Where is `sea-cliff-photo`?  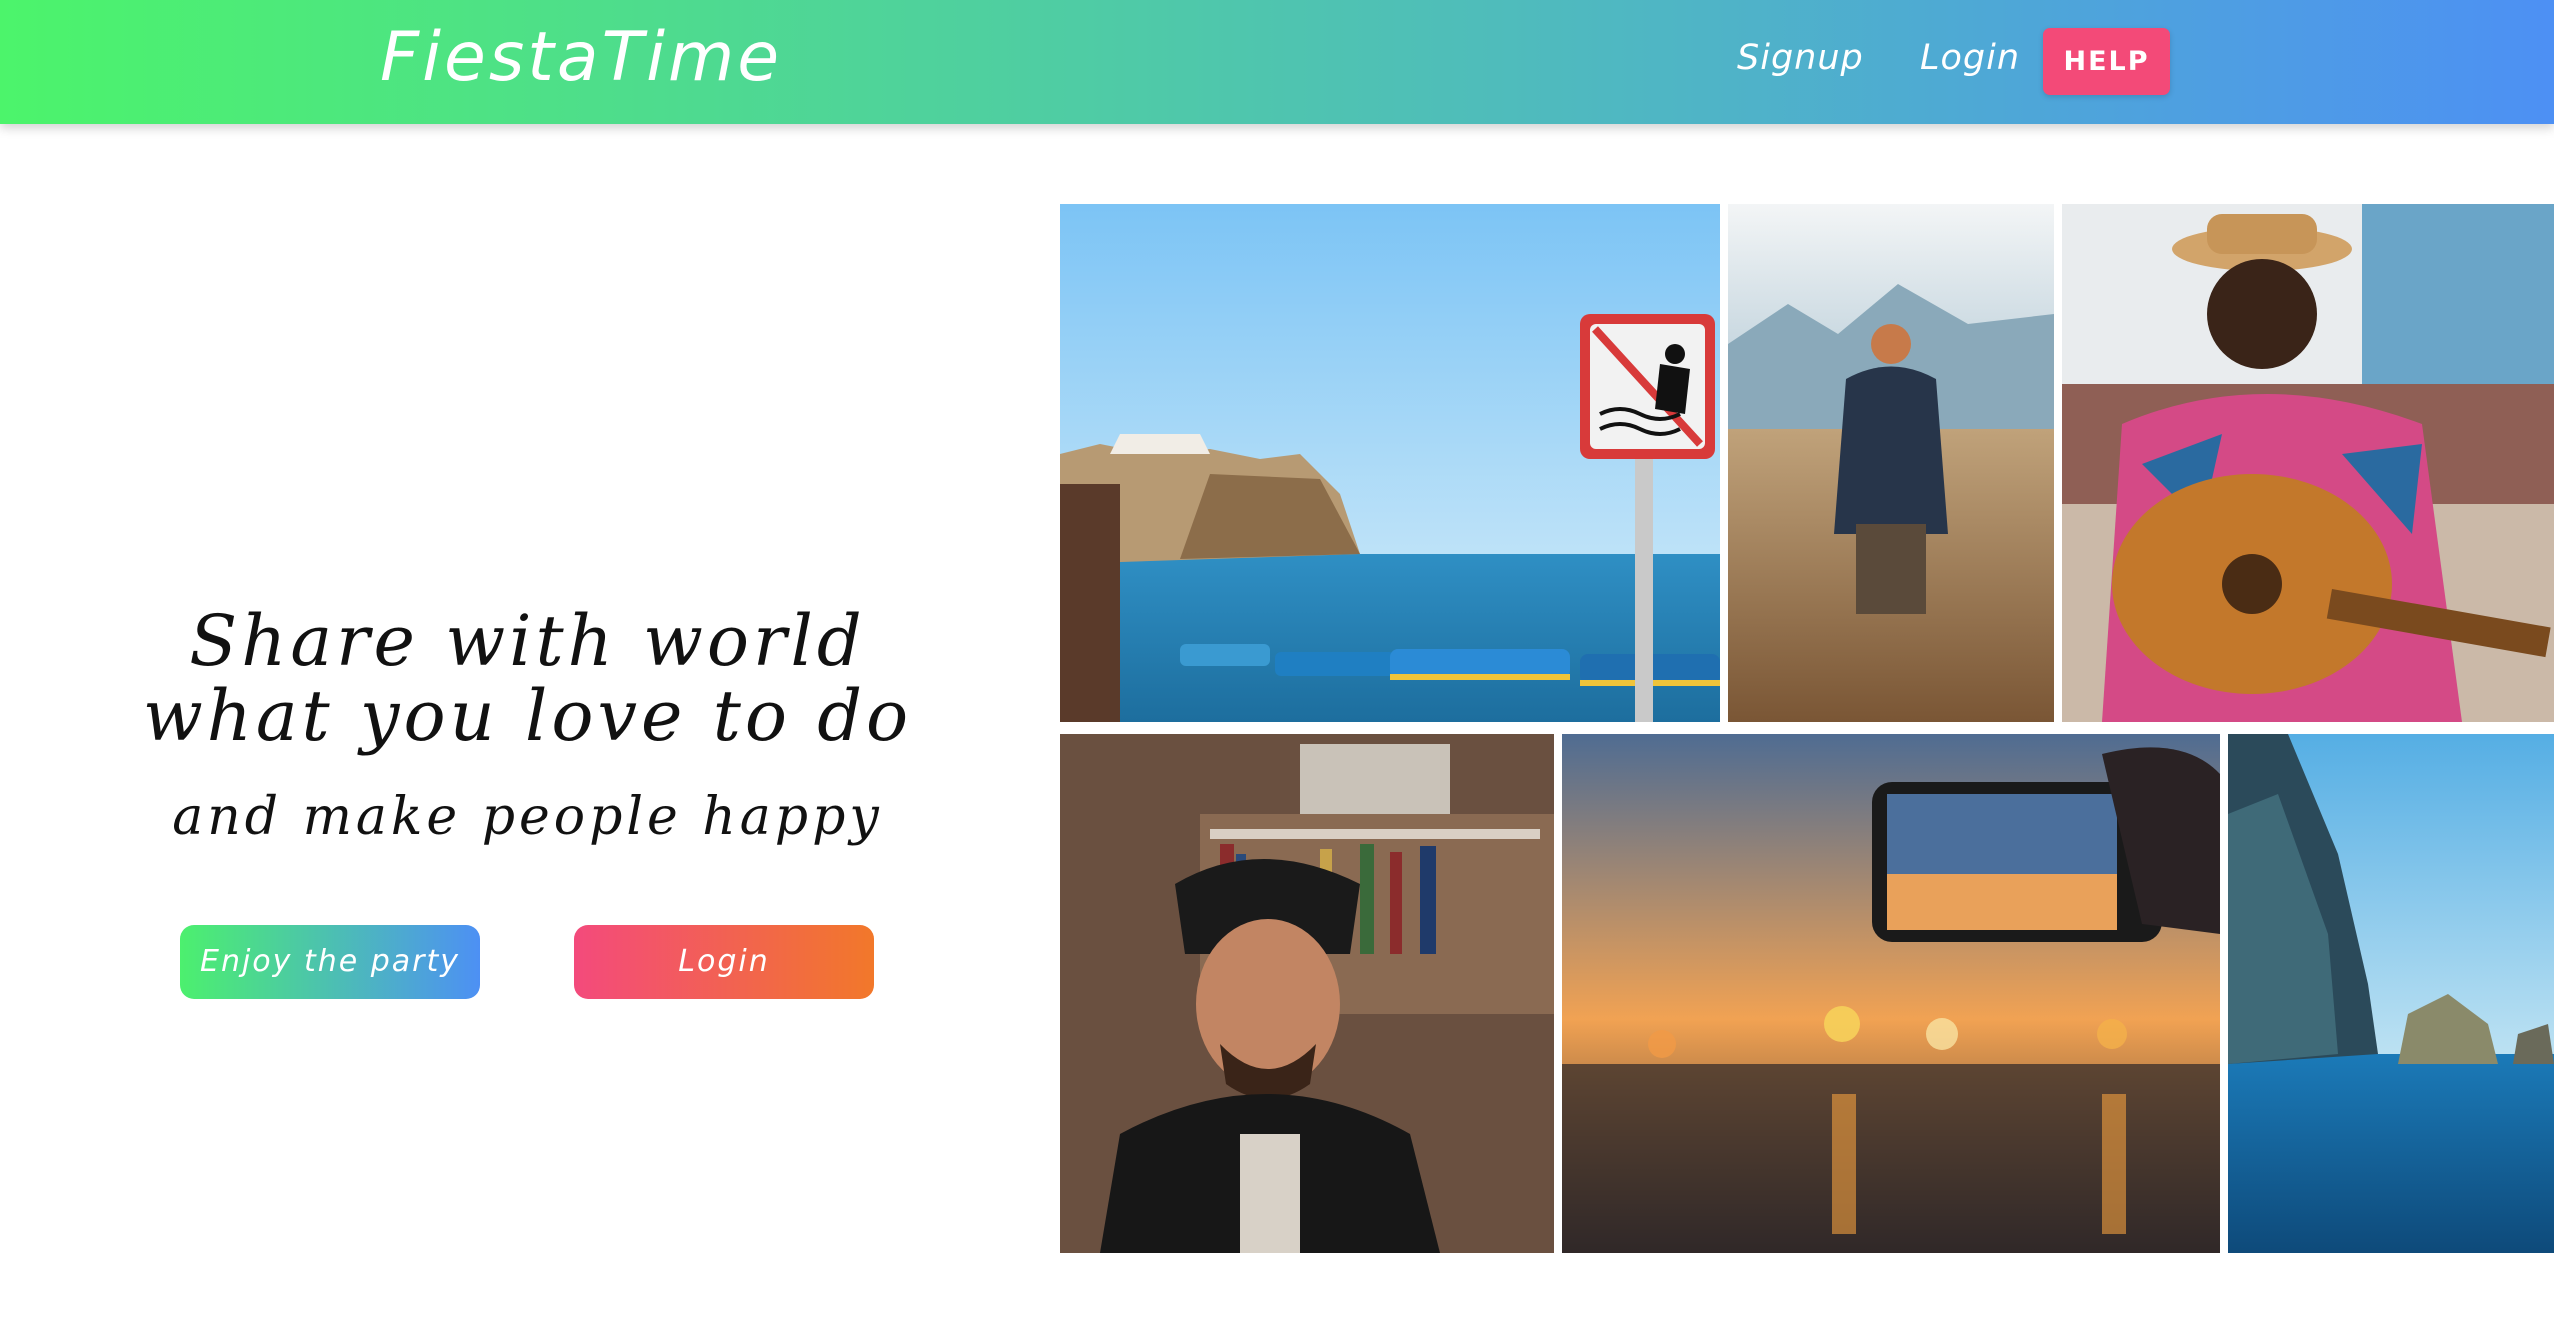
sea-cliff-photo is located at coordinates (2391, 993).